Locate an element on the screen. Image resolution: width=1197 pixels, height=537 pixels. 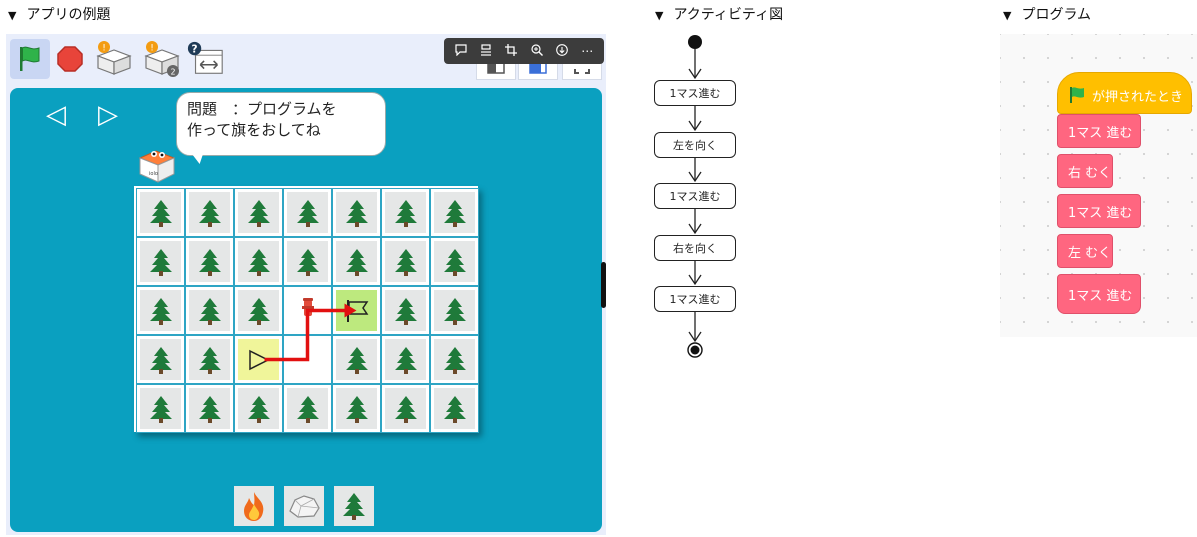
activity-node-4: 右を向く is located at coordinates (695, 248).